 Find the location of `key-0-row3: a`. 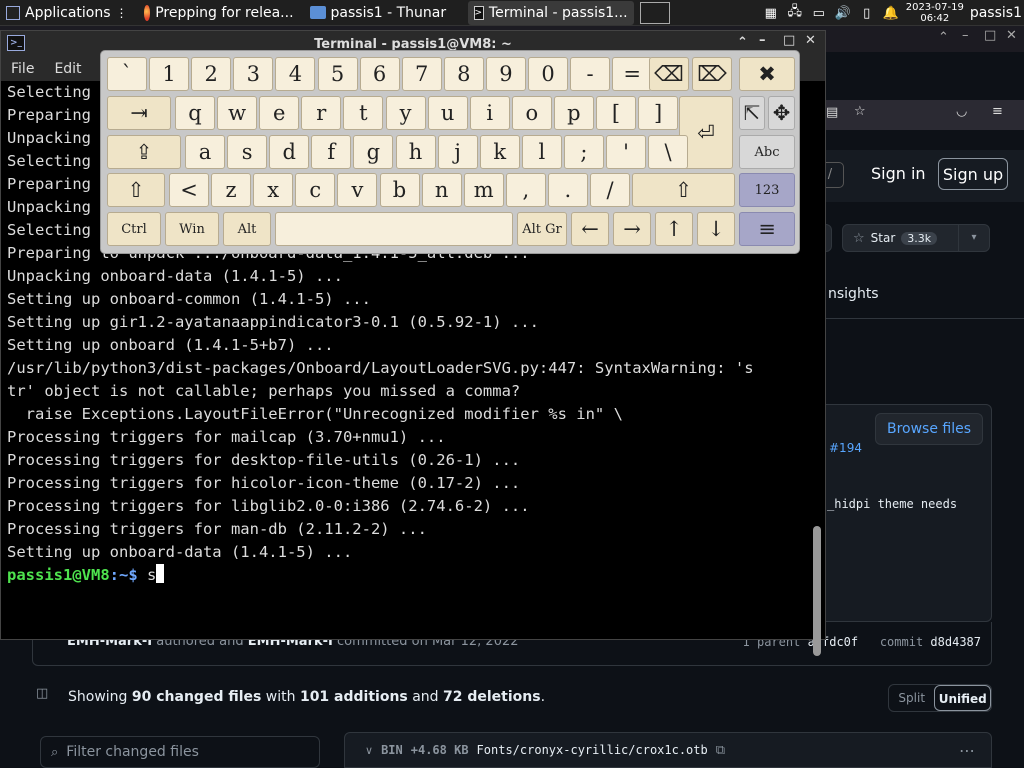

key-0-row3: a is located at coordinates (205, 152).